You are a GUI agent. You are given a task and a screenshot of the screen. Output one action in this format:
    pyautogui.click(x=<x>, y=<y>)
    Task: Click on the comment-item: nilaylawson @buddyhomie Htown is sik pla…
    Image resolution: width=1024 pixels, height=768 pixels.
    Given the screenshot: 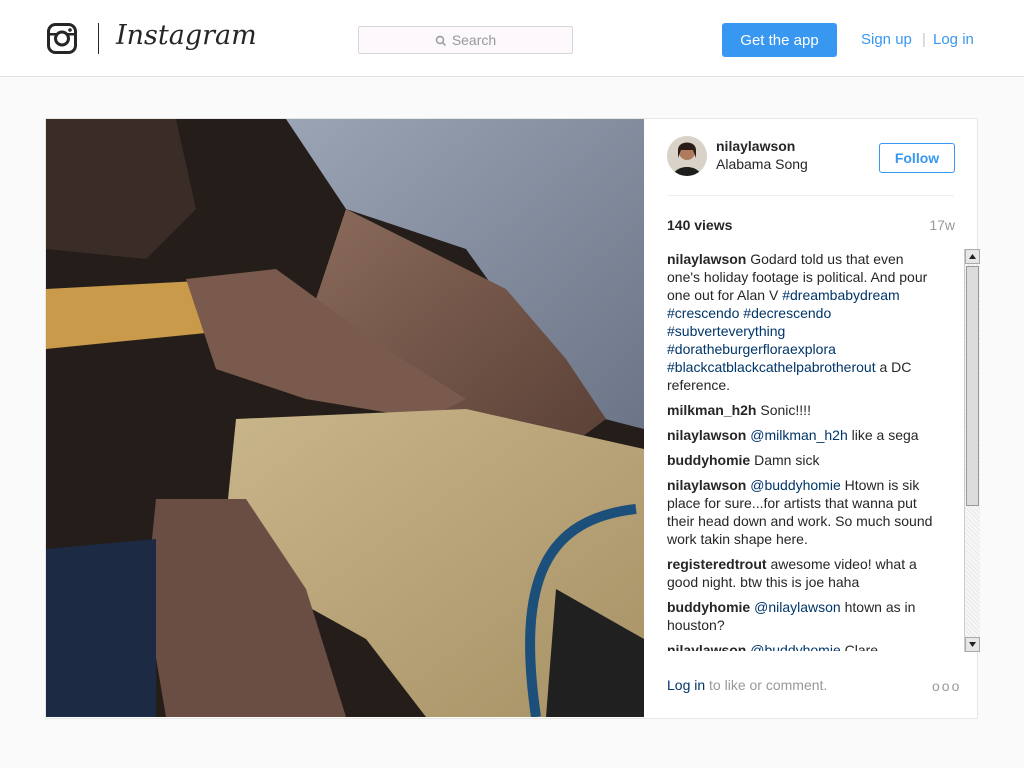 What is the action you would take?
    pyautogui.click(x=802, y=512)
    